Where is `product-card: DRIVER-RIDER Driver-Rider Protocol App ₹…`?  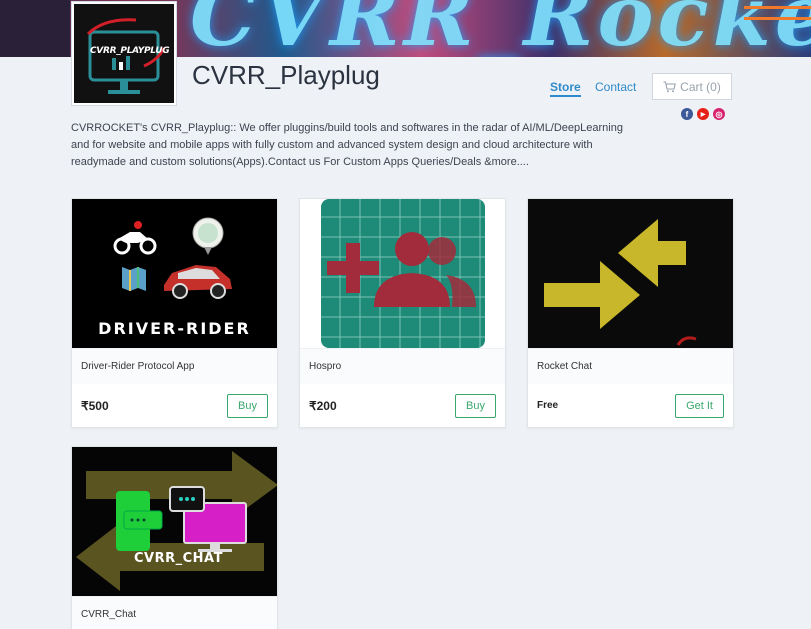
product-card: DRIVER-RIDER Driver-Rider Protocol App ₹… is located at coordinates (174, 313).